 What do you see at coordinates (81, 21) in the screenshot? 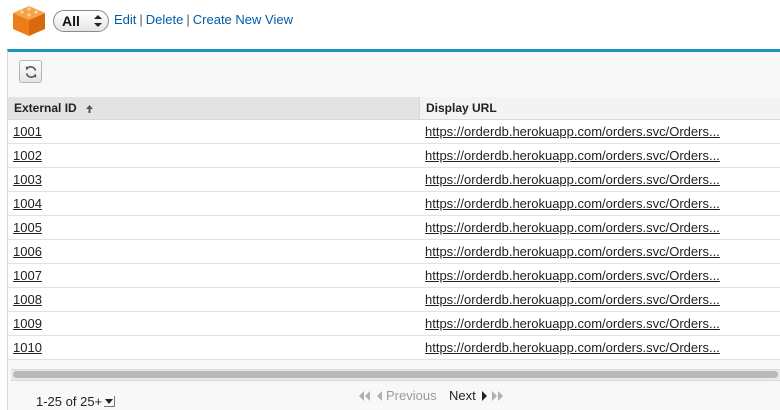
I see `view-select: All` at bounding box center [81, 21].